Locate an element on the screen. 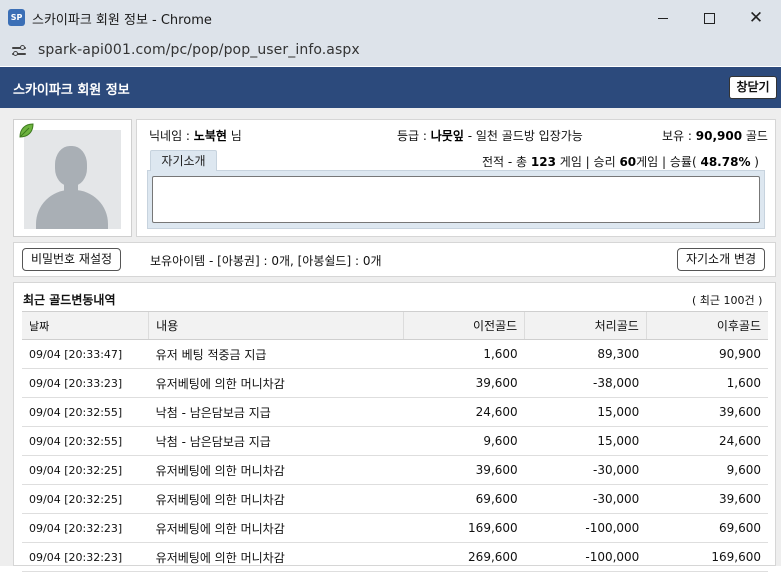 This screenshot has height=572, width=781. cell-desc: 유저 베팅 적중금 지급 is located at coordinates (276, 354).